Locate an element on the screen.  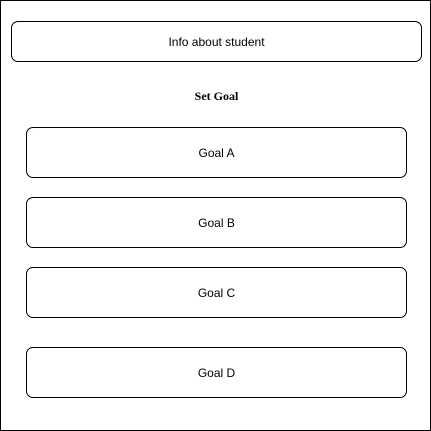
student-info-label: Info about student is located at coordinates (216, 41).